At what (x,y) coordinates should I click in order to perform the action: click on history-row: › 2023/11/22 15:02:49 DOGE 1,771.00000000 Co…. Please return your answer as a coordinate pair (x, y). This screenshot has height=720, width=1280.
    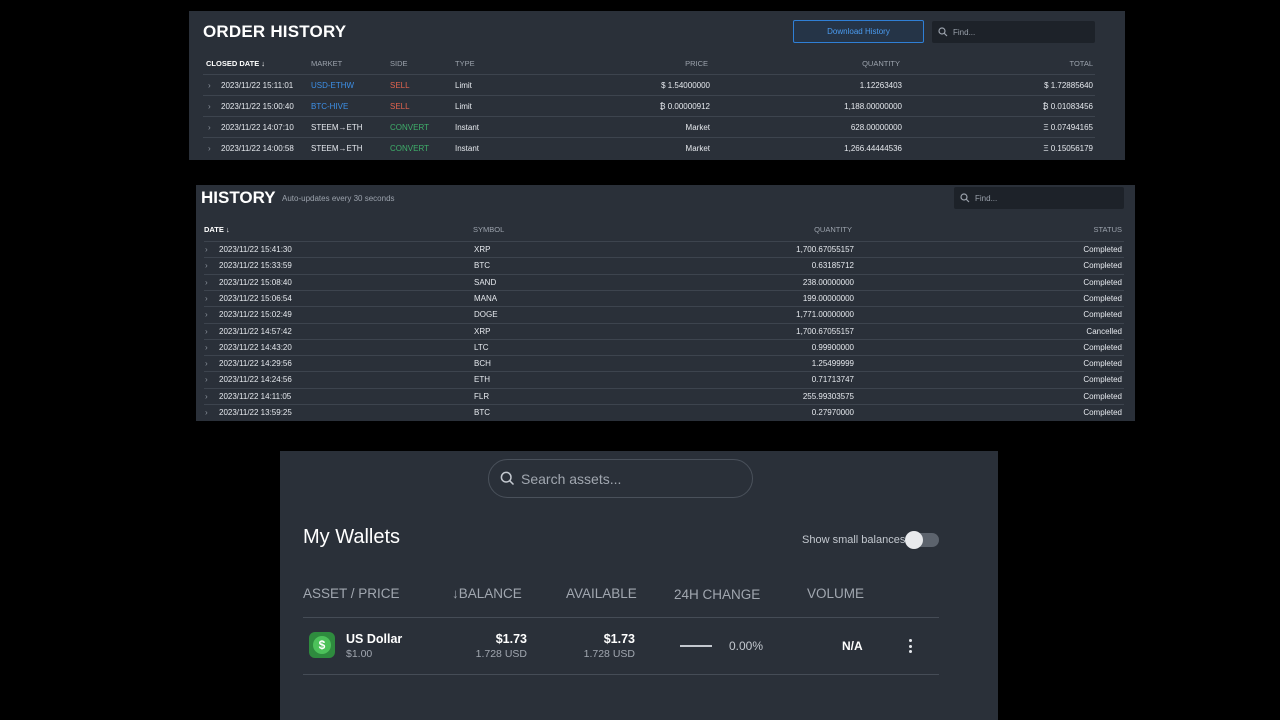
    Looking at the image, I should click on (664, 314).